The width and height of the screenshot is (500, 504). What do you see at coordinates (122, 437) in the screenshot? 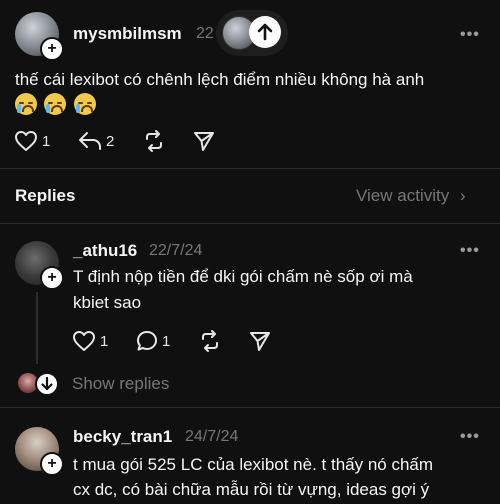
I see `reply-username: becky_tran1` at bounding box center [122, 437].